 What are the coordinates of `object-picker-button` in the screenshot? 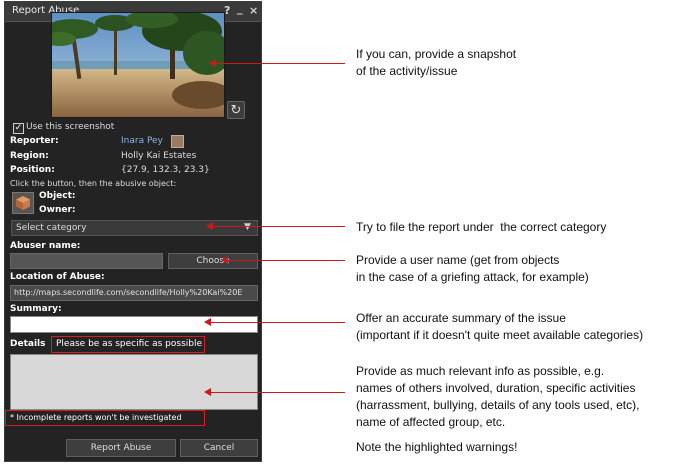 It's located at (23, 203).